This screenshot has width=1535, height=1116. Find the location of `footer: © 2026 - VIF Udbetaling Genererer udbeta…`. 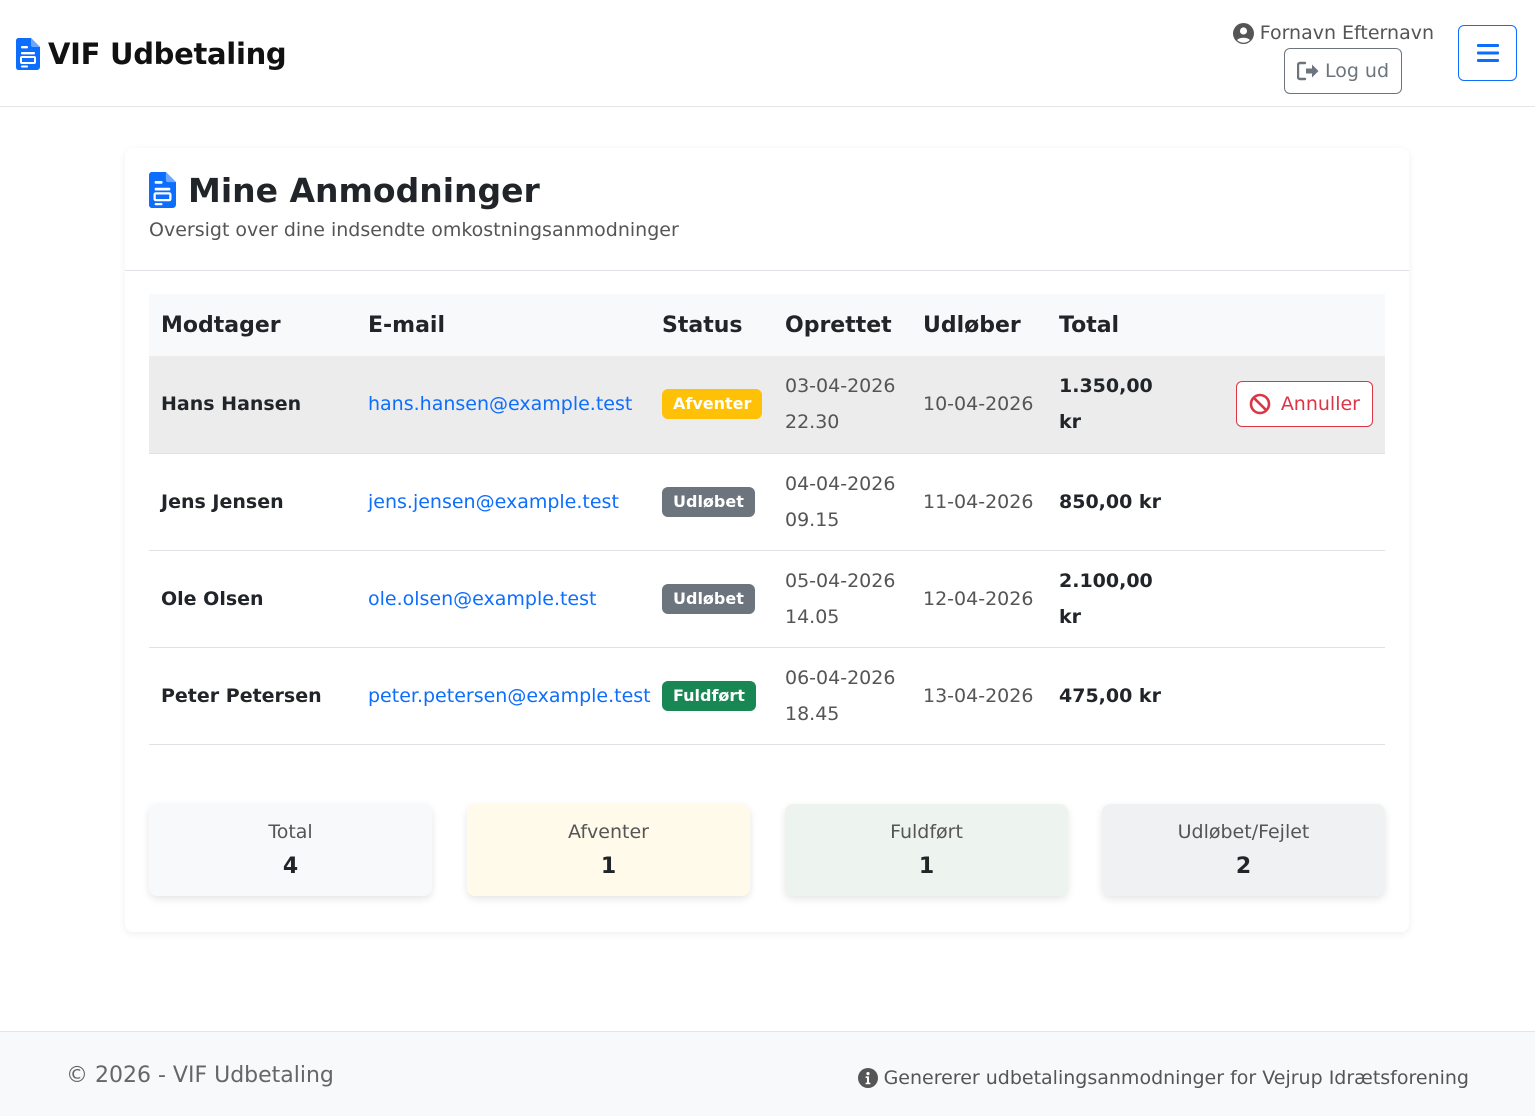

footer: © 2026 - VIF Udbetaling Genererer udbeta… is located at coordinates (767, 1073).